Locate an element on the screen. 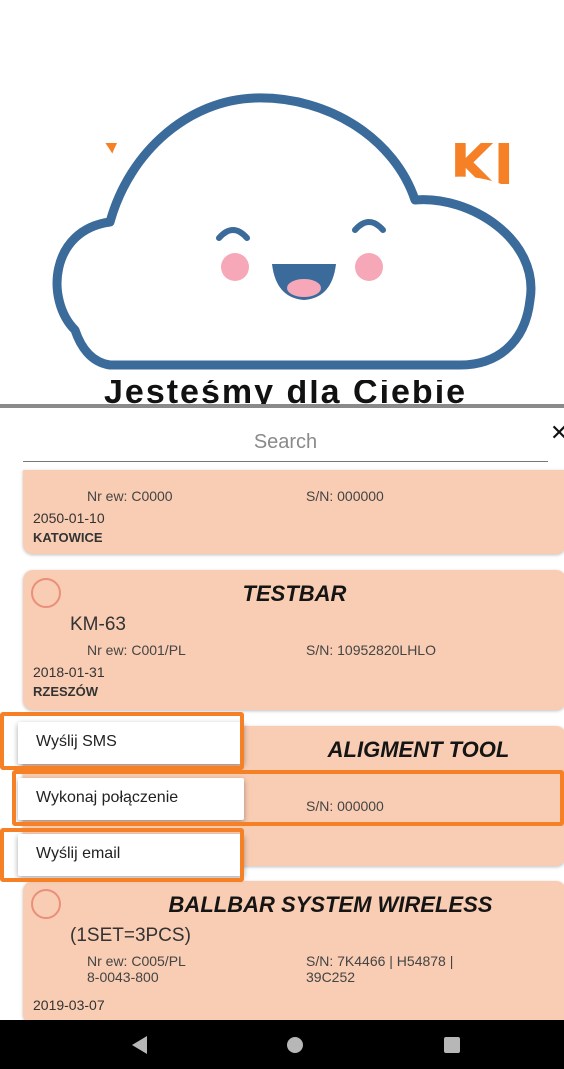 The height and width of the screenshot is (1069, 564). card-nr-ew: Nr ew: C0000 is located at coordinates (130, 496).